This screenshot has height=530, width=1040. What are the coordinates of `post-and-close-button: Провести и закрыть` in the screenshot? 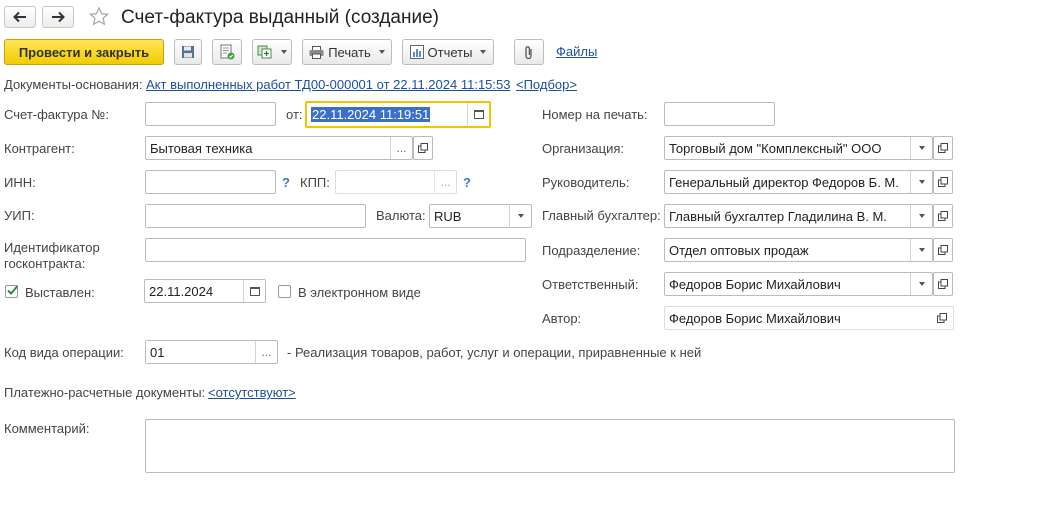 It's located at (84, 52).